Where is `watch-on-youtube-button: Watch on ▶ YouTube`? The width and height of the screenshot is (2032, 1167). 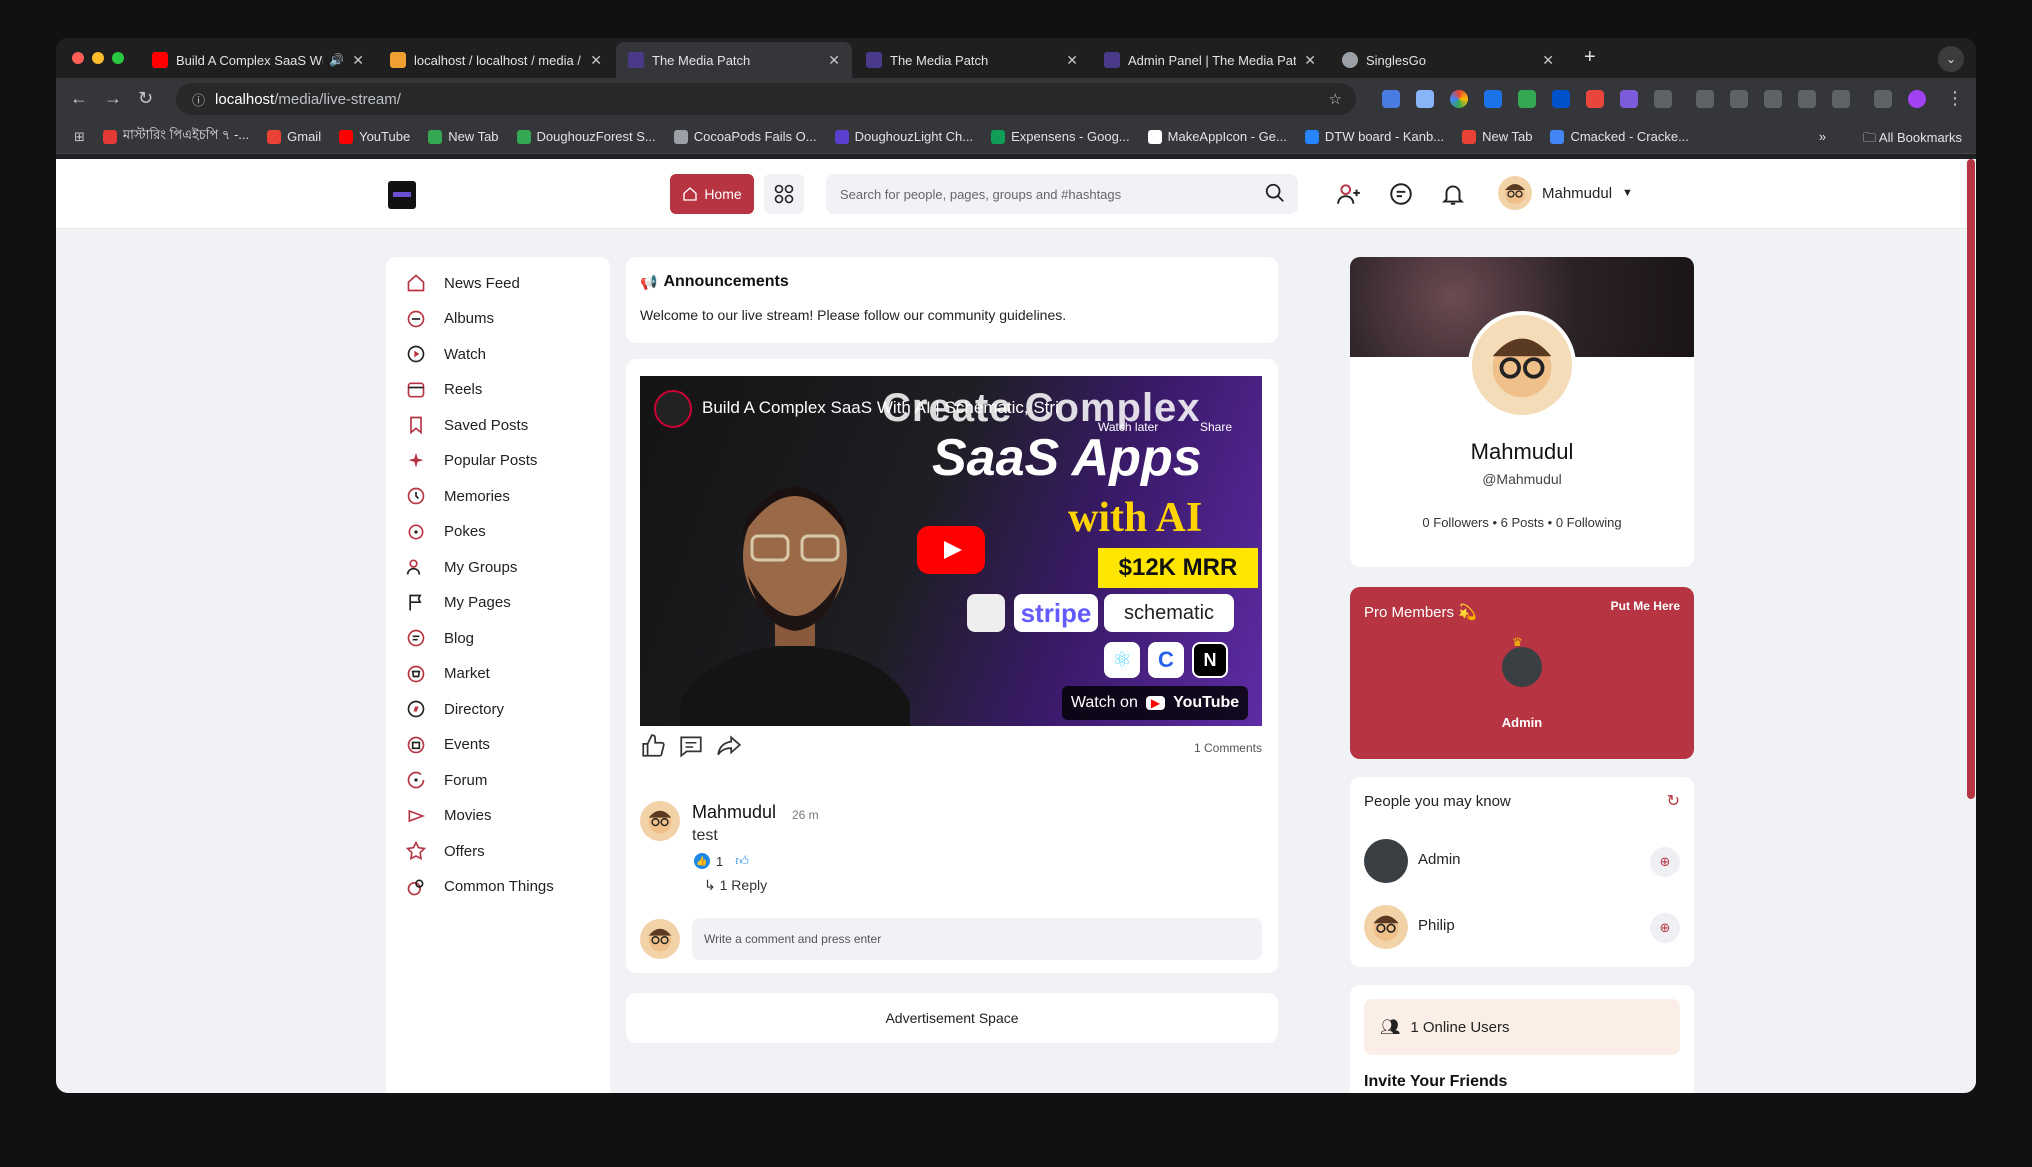
watch-on-youtube-button: Watch on ▶ YouTube is located at coordinates (1155, 703).